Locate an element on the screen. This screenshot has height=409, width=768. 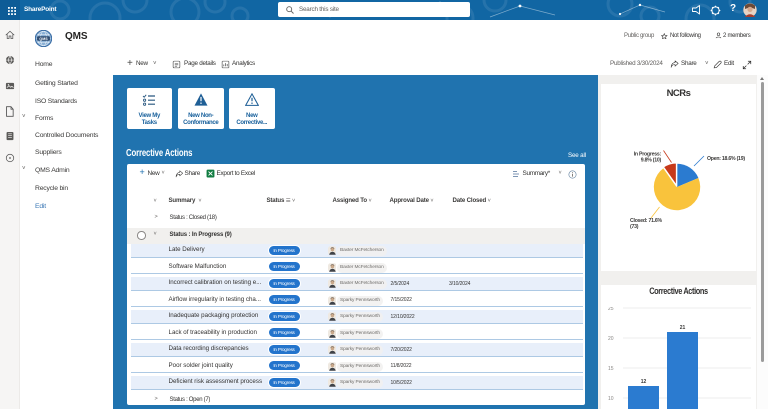
svg-text: 20 is located at coordinates (611, 339).